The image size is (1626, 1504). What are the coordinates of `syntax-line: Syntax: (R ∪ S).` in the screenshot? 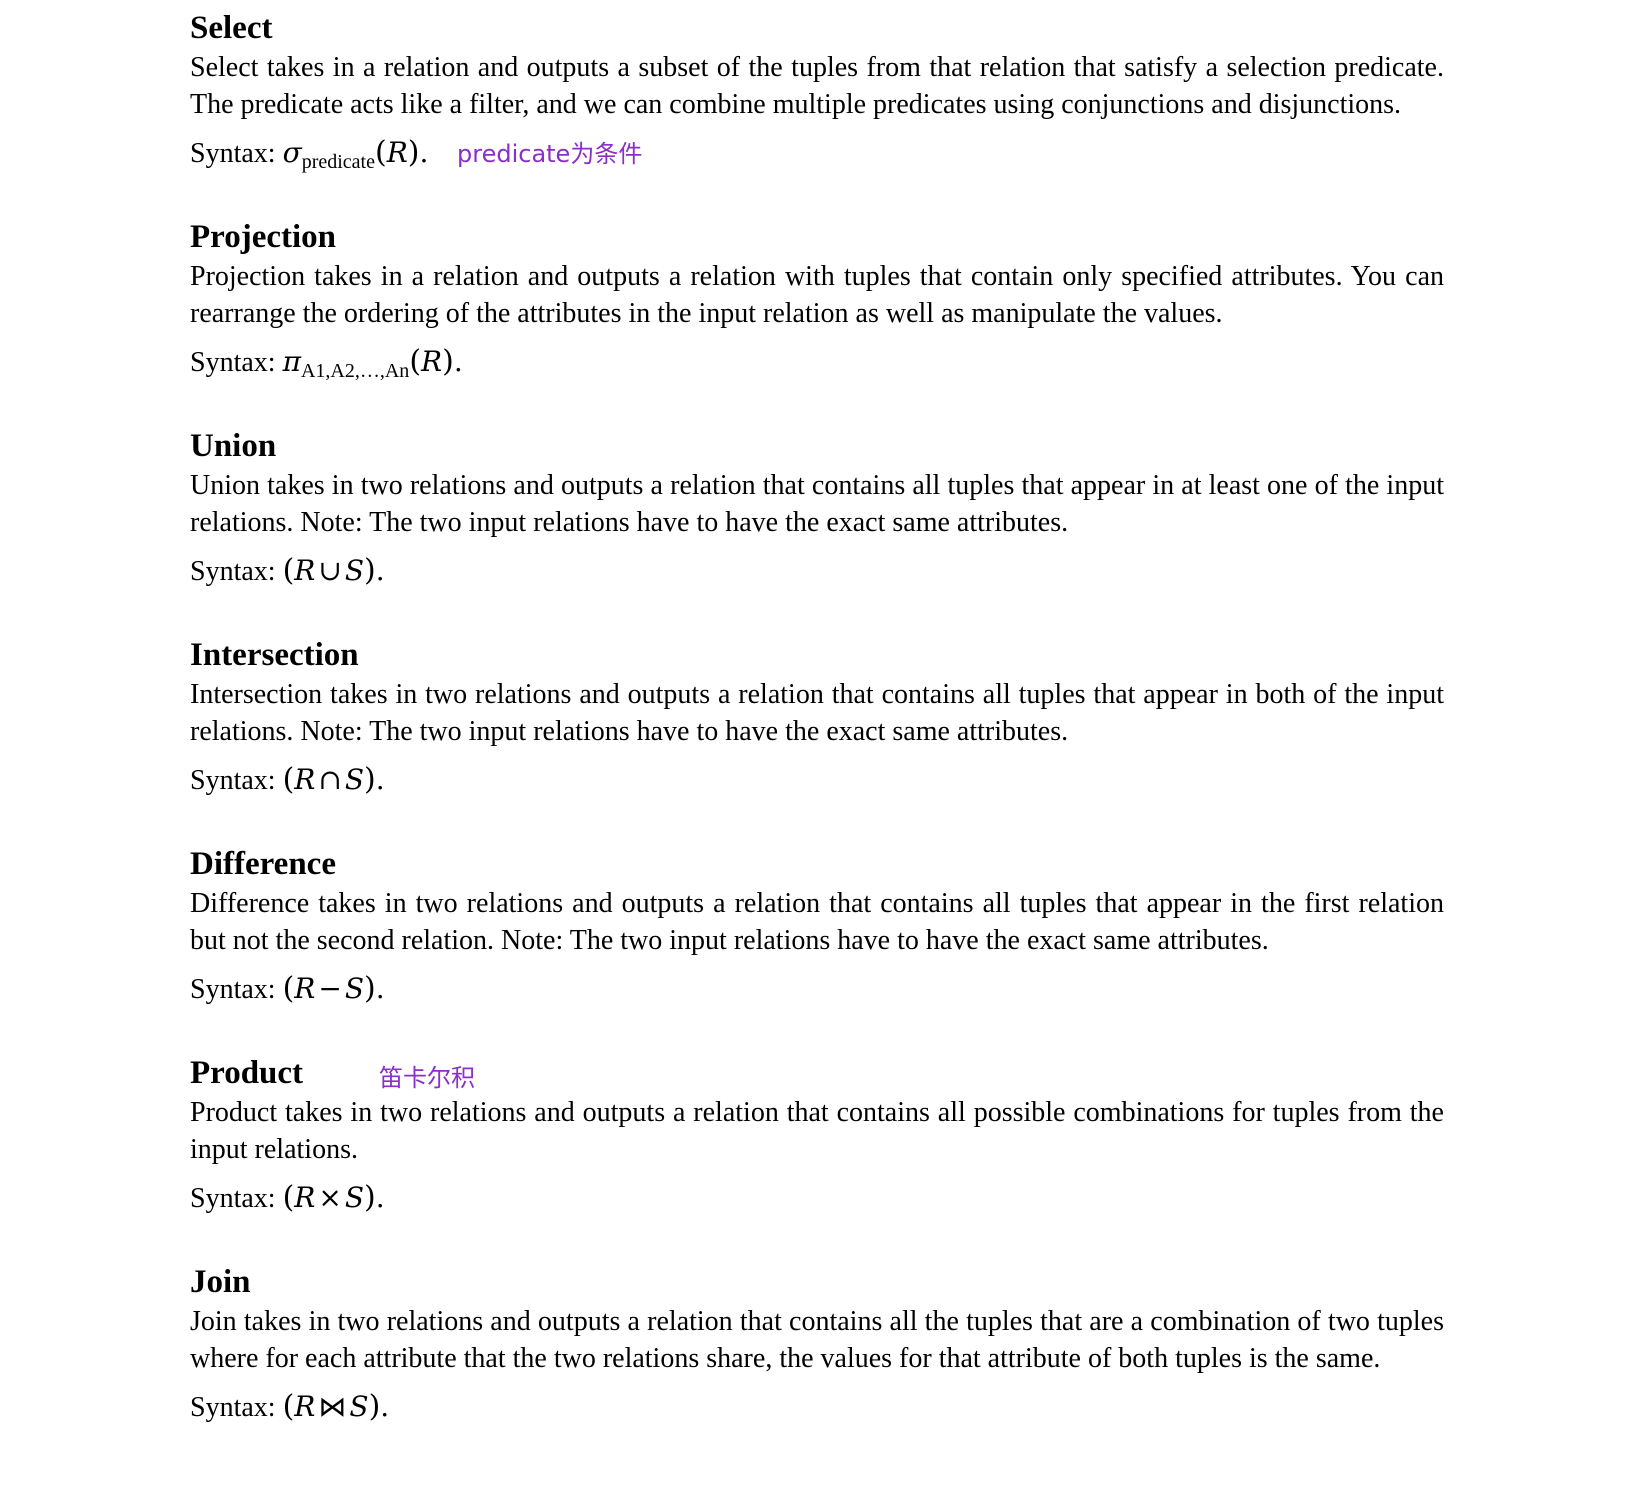 It's located at (817, 571).